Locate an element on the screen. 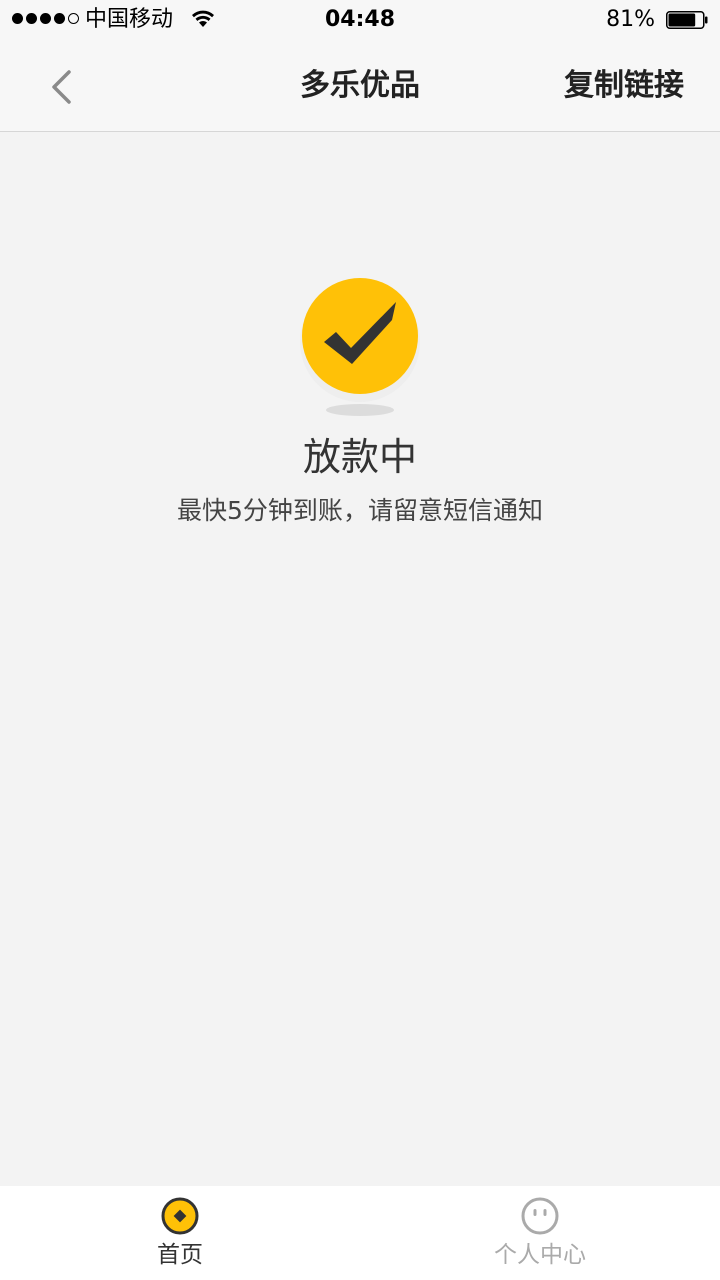  tab-profile: 个人中心 is located at coordinates (540, 1233).